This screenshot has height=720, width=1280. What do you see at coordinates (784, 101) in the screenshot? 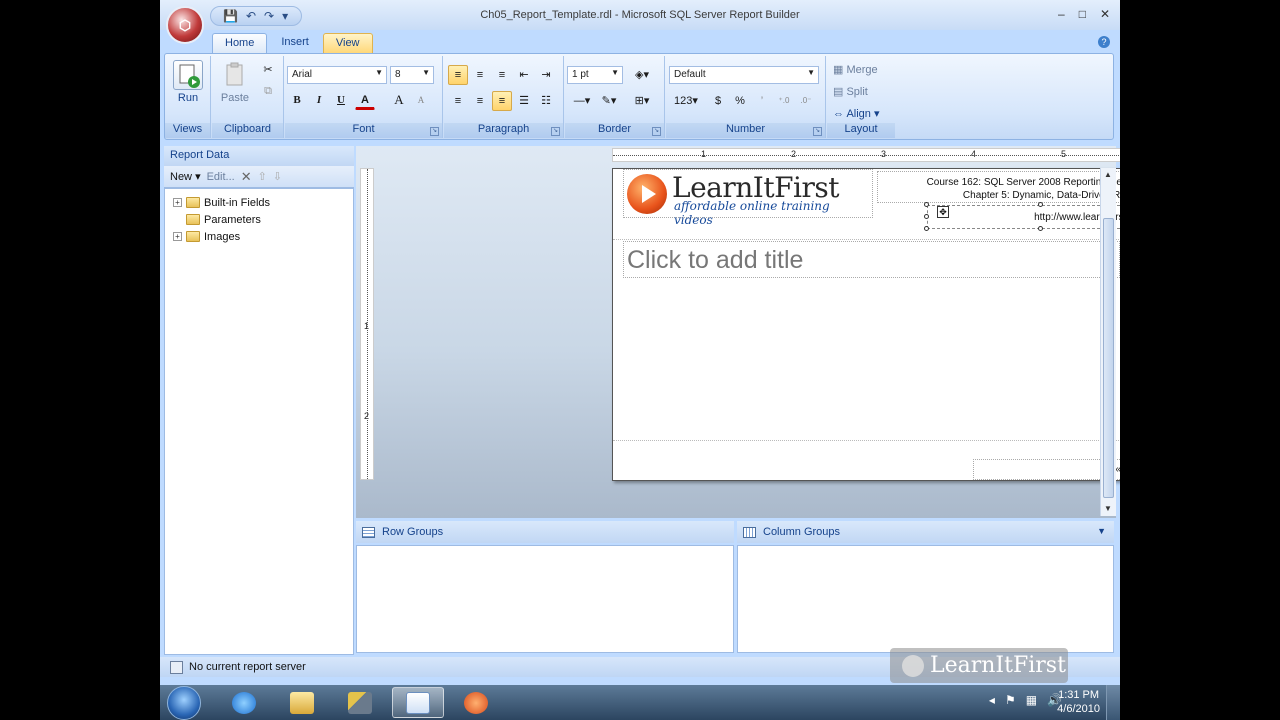
I see `increase-decimals-icon: ⁺.0` at bounding box center [784, 101].